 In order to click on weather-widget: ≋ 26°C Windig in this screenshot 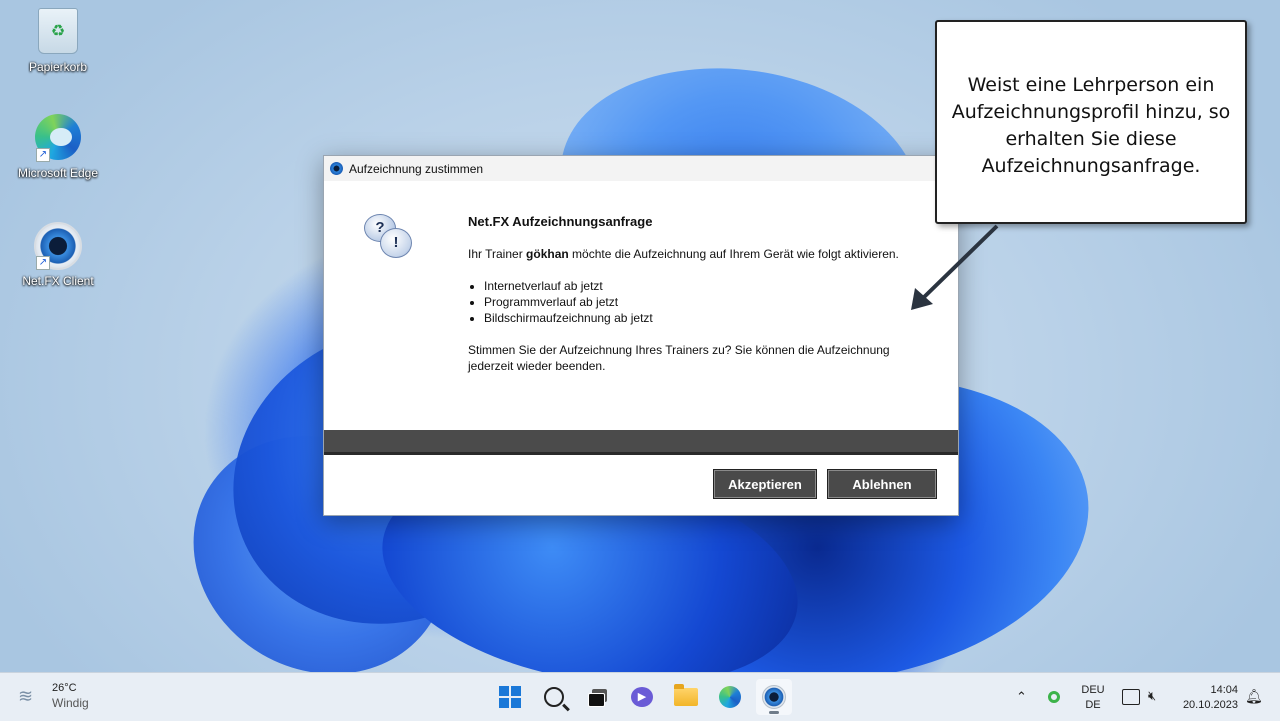, I will do `click(53, 696)`.